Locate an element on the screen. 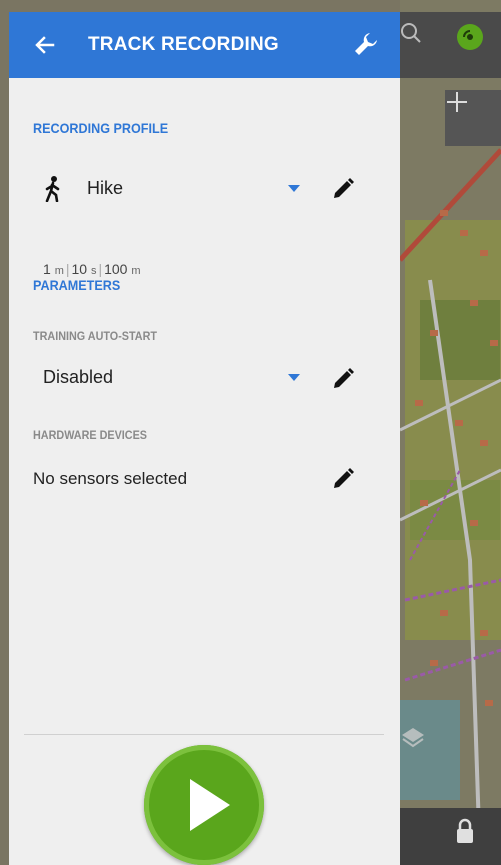 The image size is (501, 865). profile-stats: 1 m | 10 s | 100 m is located at coordinates (92, 269).